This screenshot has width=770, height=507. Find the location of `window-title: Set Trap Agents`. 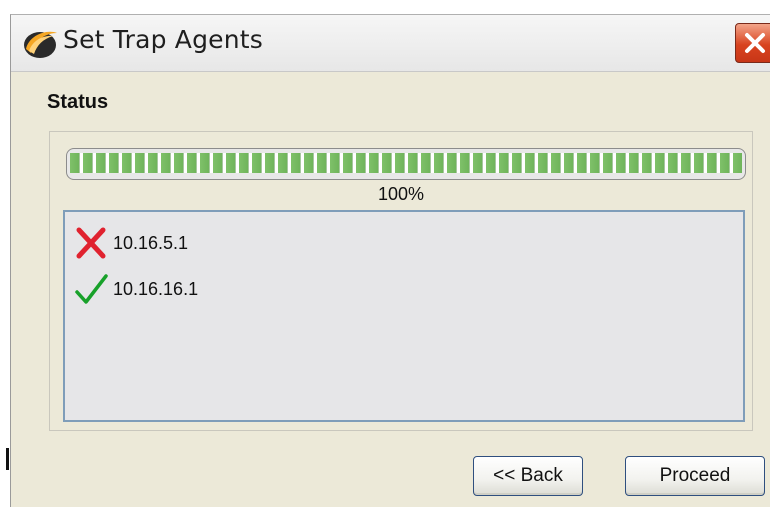

window-title: Set Trap Agents is located at coordinates (163, 39).